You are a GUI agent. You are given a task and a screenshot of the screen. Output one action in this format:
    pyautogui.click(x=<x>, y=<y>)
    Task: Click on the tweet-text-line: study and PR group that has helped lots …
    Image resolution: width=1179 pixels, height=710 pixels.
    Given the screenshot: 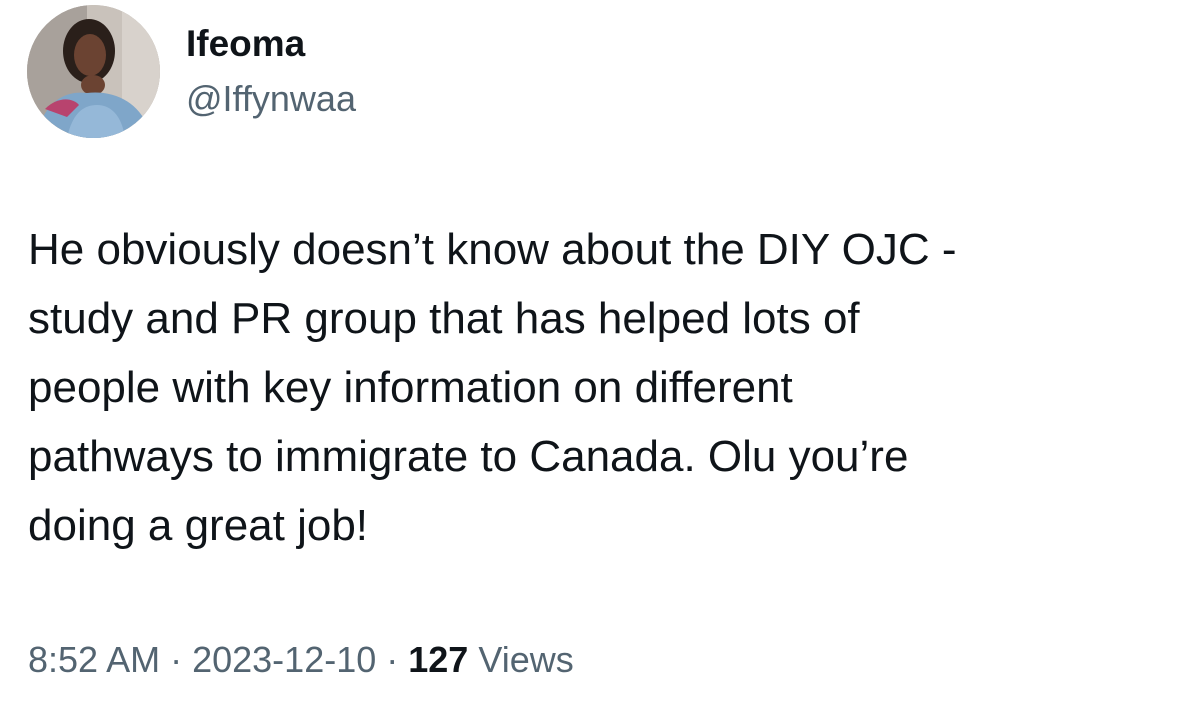 What is the action you would take?
    pyautogui.click(x=444, y=318)
    